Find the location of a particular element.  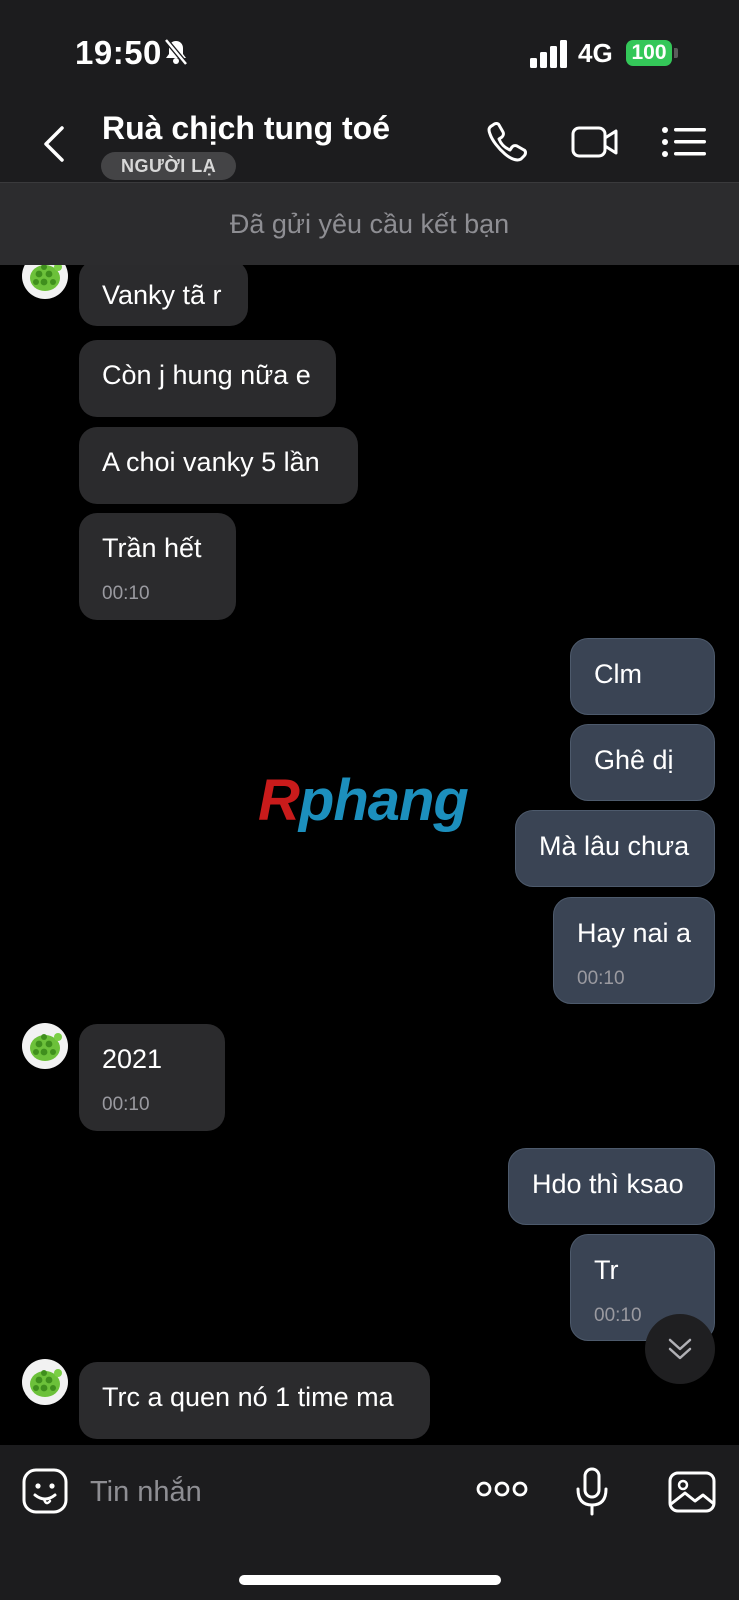

message-bubble-outgoing: Hay nai a 00:10 is located at coordinates (634, 950).